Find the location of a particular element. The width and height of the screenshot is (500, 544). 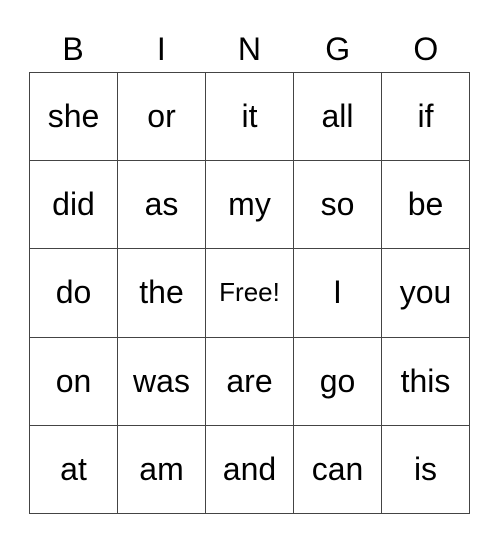

bingo-cell: or is located at coordinates (162, 117).